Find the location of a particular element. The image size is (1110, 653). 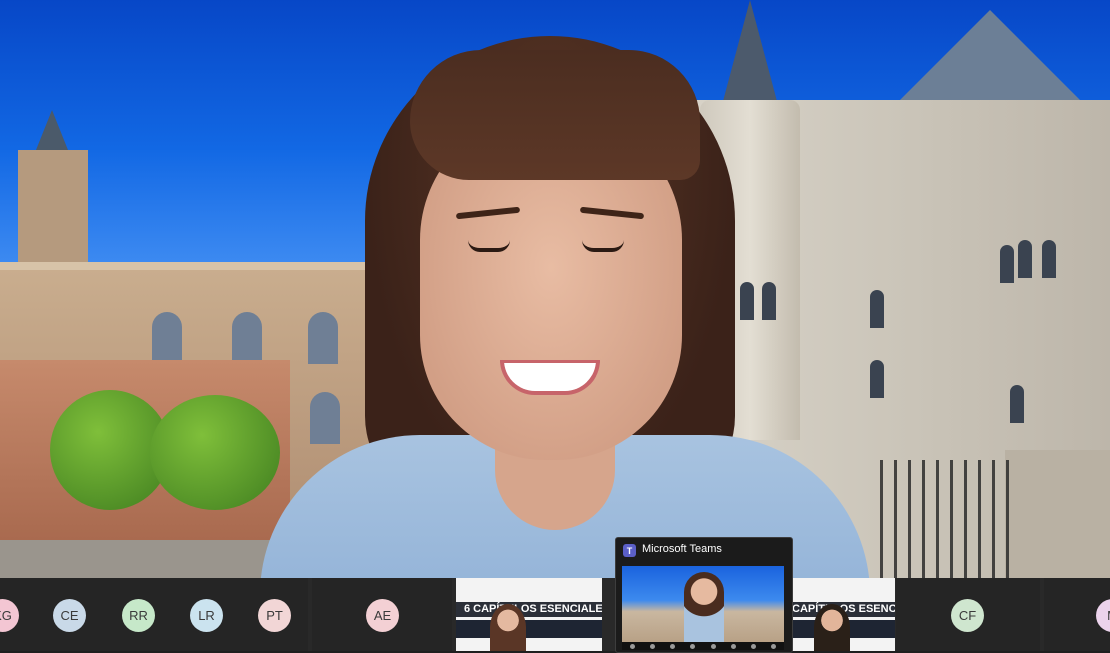

teams-preview-popup: T Microsoft Teams is located at coordinates (704, 595).